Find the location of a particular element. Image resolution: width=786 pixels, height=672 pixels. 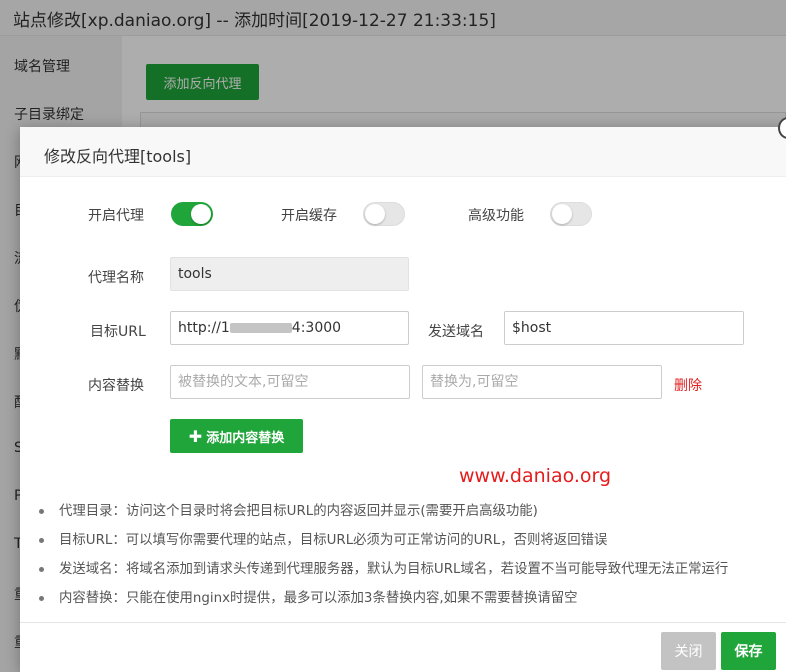

save-button: 保存 is located at coordinates (748, 651).